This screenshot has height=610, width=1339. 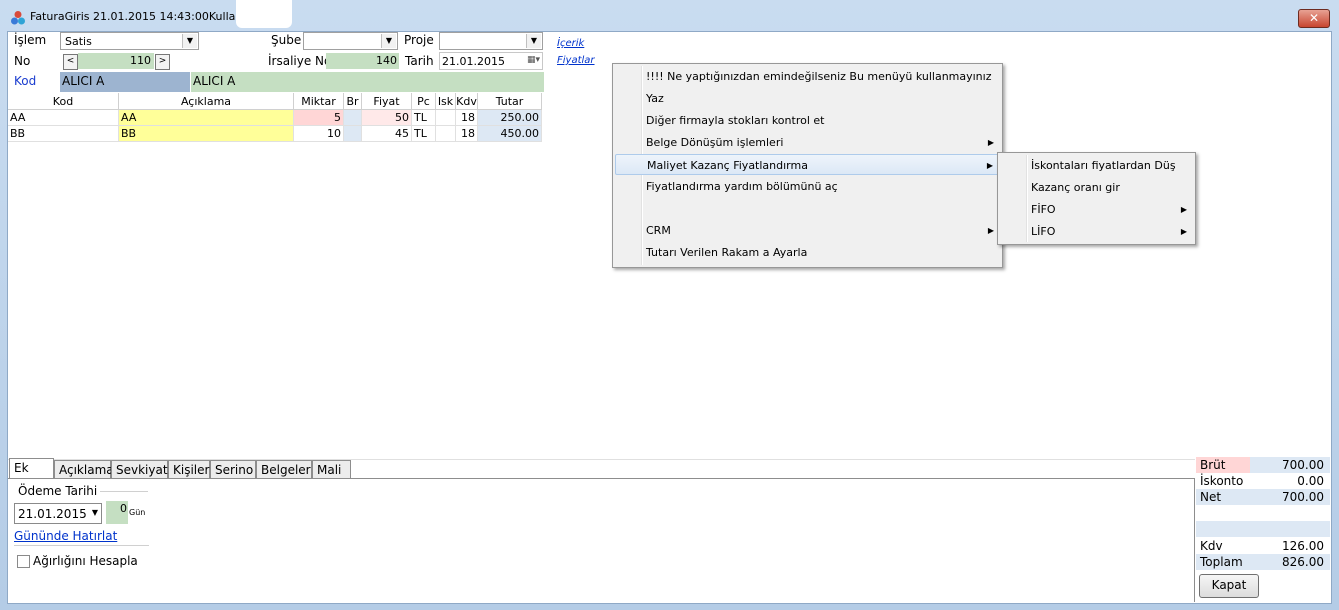 What do you see at coordinates (25, 81) in the screenshot?
I see `kod-label: Kod` at bounding box center [25, 81].